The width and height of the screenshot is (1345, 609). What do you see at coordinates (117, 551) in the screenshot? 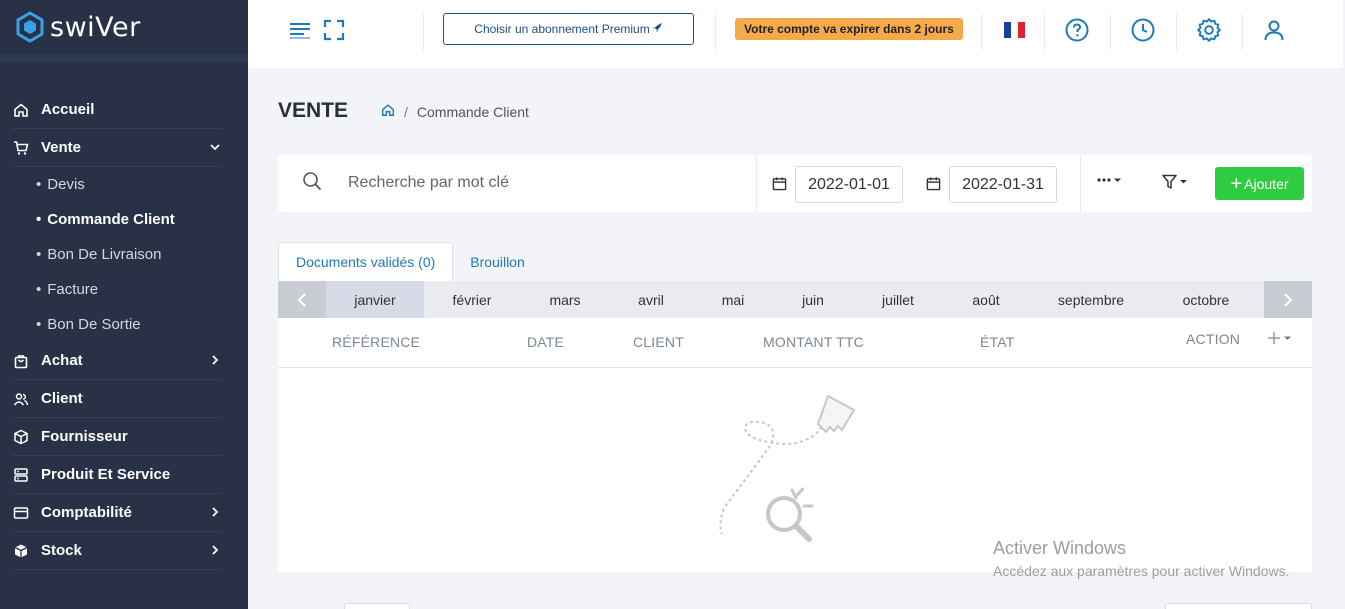
I see `sidebar-item-stock: Stock` at bounding box center [117, 551].